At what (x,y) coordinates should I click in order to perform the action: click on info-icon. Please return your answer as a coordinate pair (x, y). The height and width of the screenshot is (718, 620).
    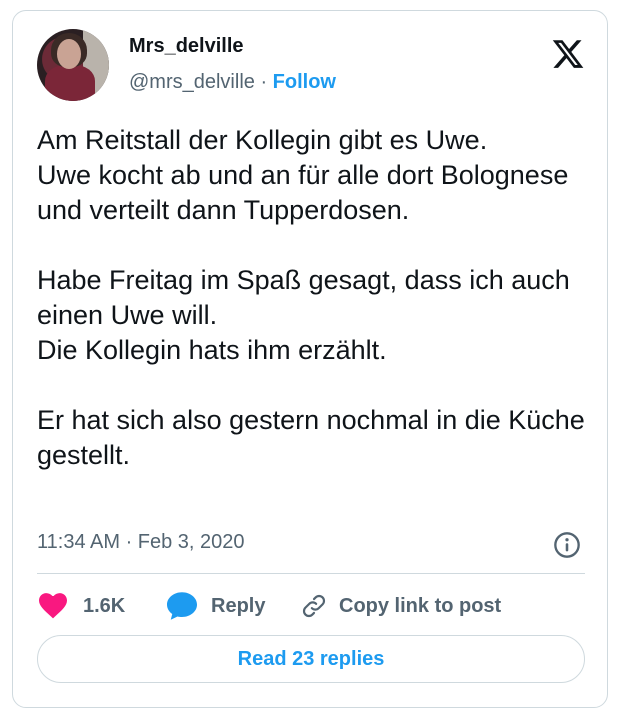
    Looking at the image, I should click on (567, 545).